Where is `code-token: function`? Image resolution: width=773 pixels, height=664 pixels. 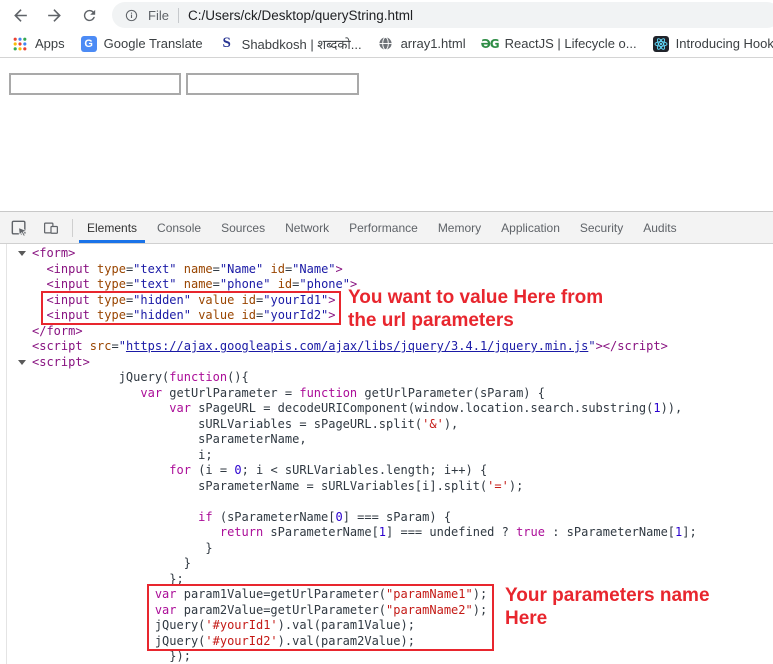 code-token: function is located at coordinates (328, 392).